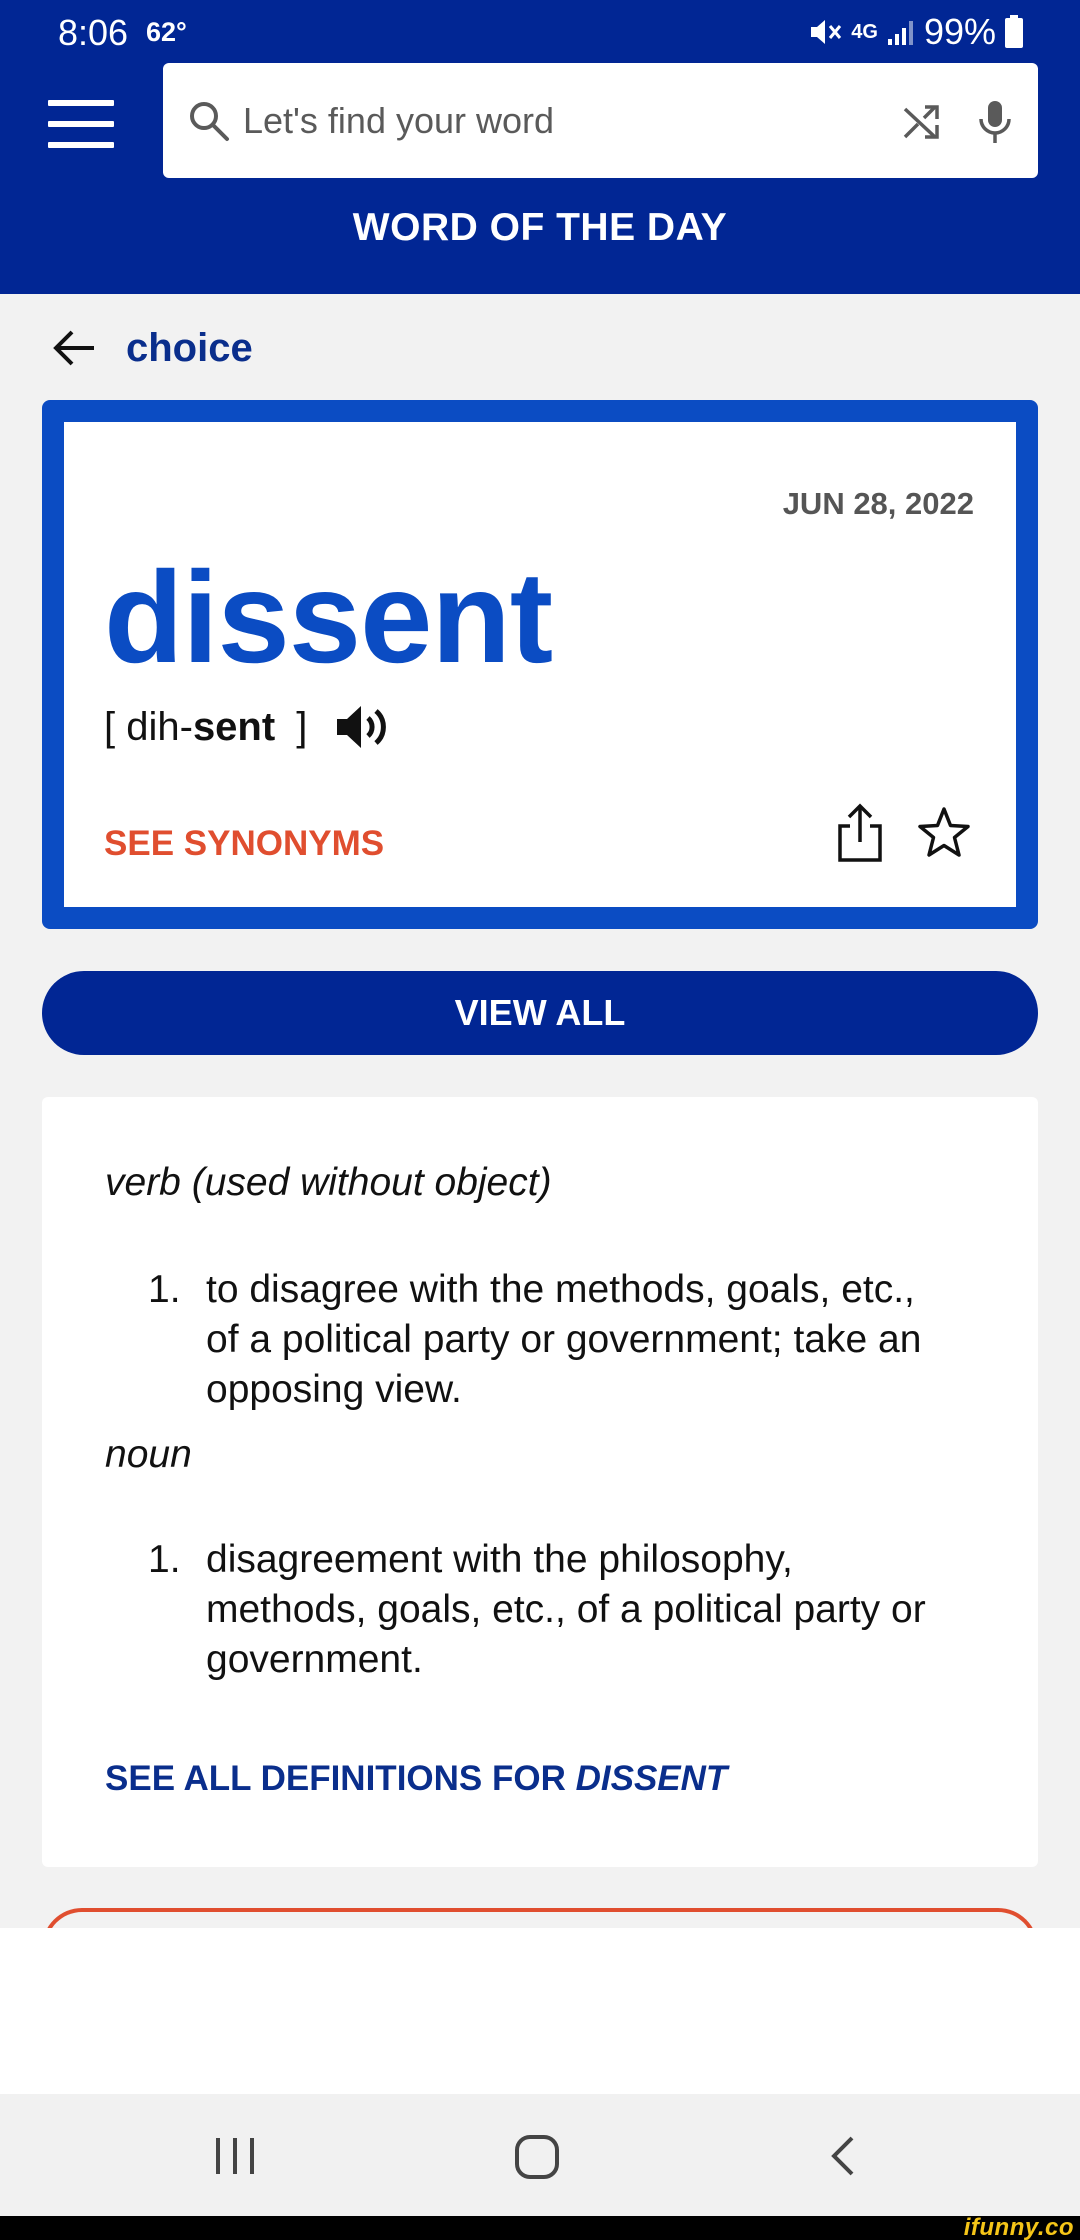 The width and height of the screenshot is (1080, 2240). I want to click on hamburger-menu-icon, so click(81, 124).